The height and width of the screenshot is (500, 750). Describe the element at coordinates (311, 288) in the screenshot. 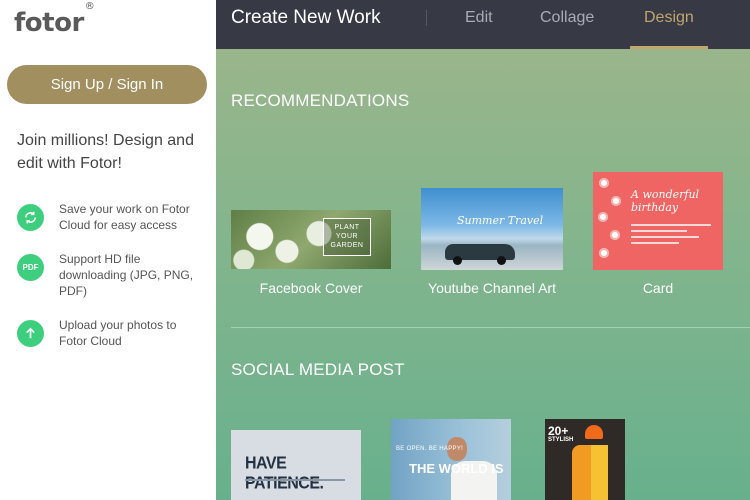

I see `facebook-cover-label: Facebook Cover` at that location.